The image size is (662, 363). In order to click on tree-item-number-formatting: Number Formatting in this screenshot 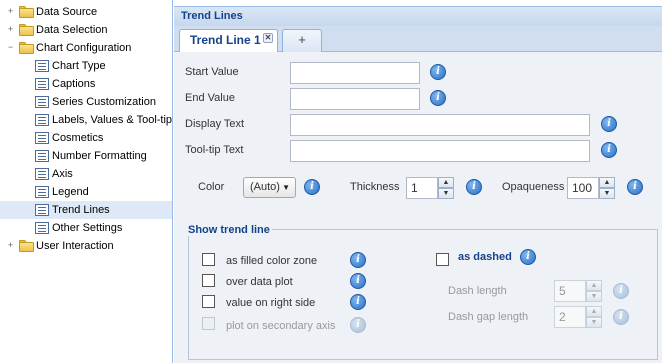, I will do `click(86, 156)`.